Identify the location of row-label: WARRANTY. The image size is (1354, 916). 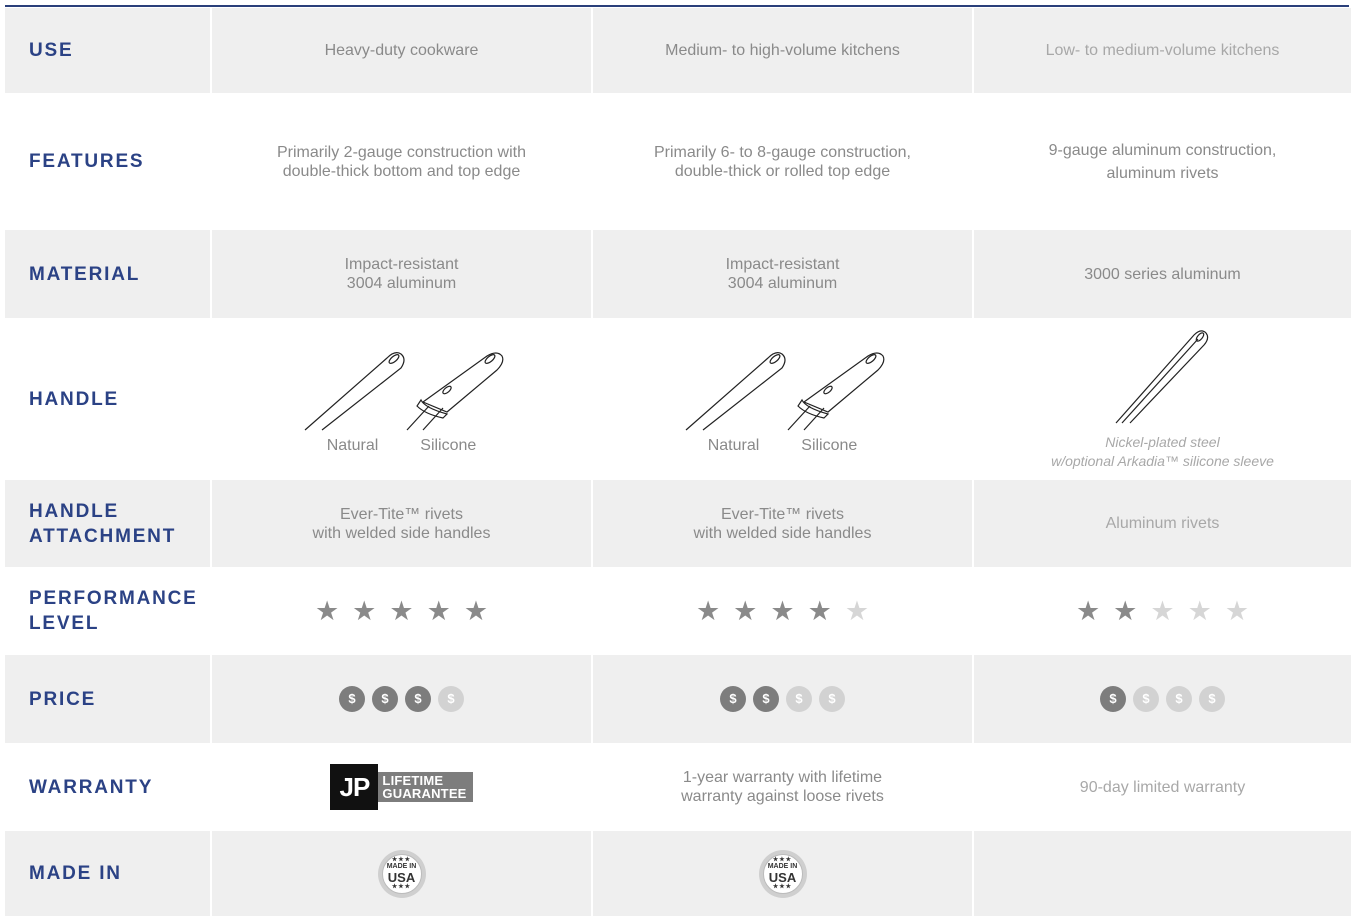
(91, 787).